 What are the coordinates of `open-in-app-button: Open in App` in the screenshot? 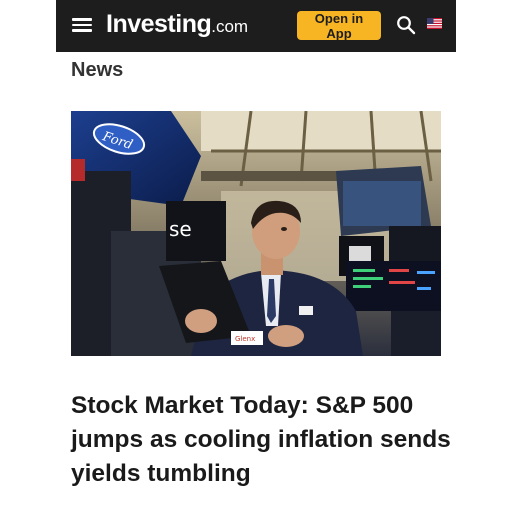 It's located at (339, 26).